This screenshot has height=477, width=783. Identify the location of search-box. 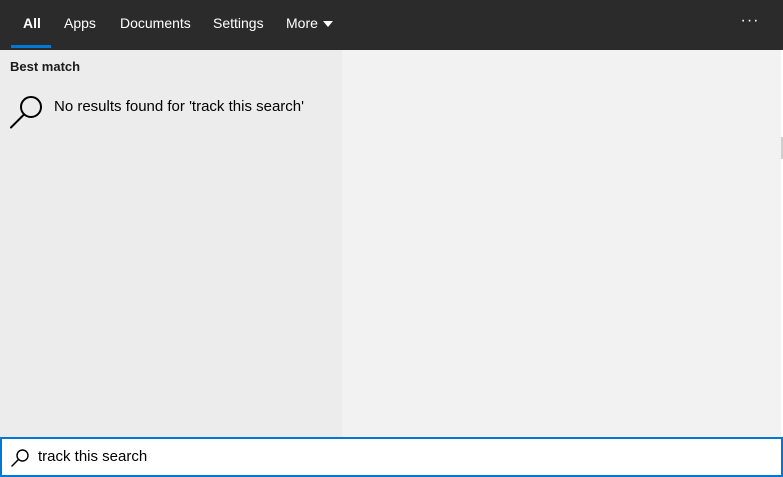
(391, 457).